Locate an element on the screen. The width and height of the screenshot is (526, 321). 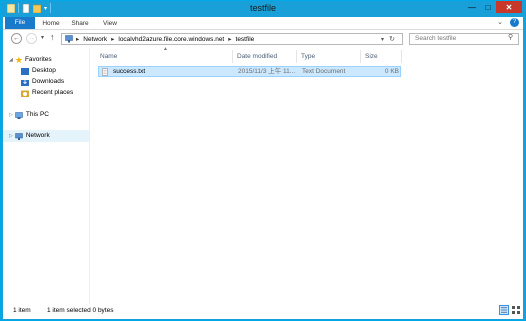
refresh-icon: ↻ is located at coordinates (392, 39).